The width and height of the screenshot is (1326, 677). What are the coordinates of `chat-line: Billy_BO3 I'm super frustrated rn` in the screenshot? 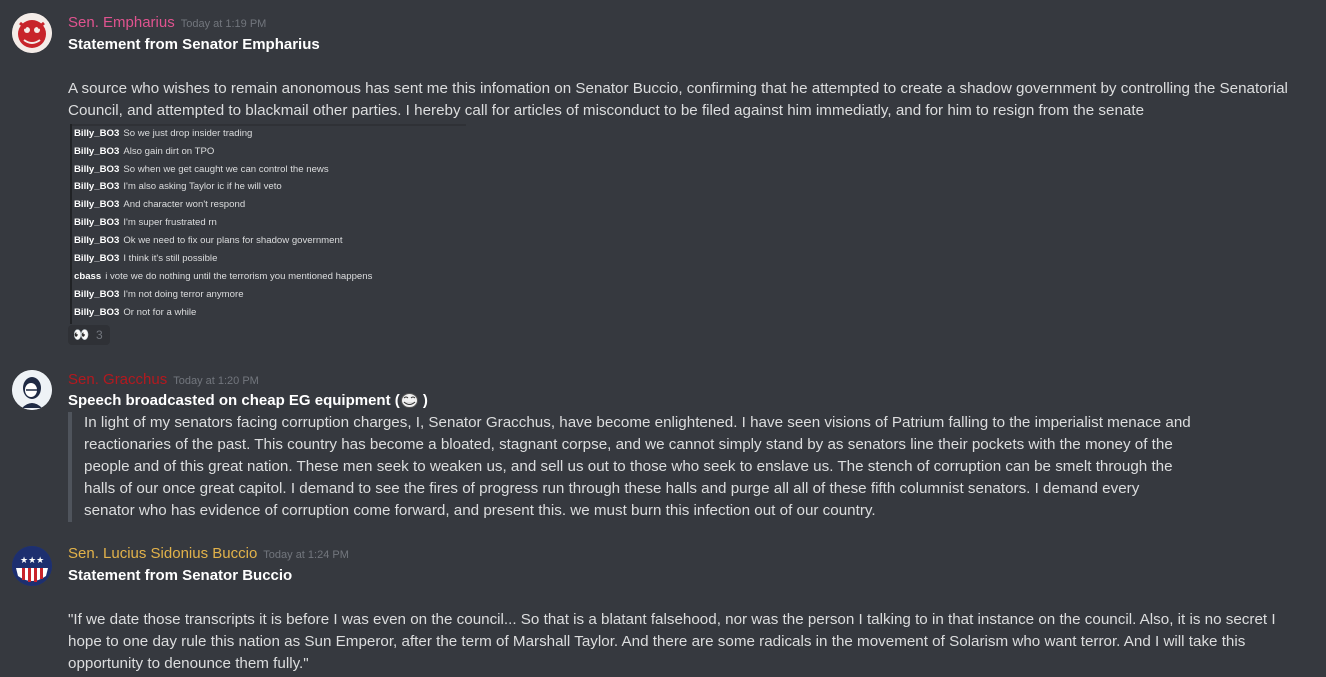 It's located at (145, 222).